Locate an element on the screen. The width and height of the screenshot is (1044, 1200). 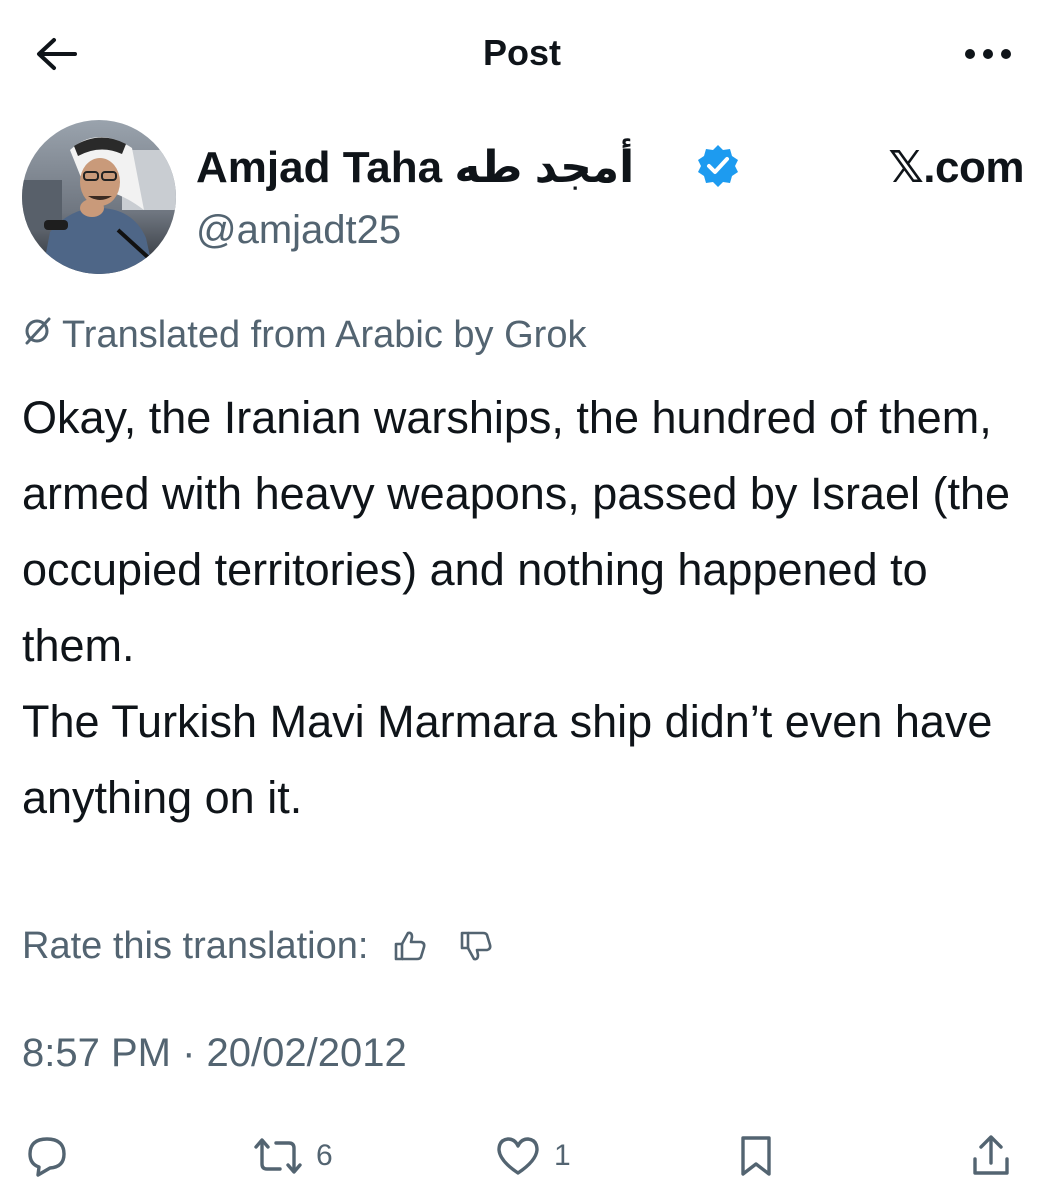
repost-icon is located at coordinates (278, 1156).